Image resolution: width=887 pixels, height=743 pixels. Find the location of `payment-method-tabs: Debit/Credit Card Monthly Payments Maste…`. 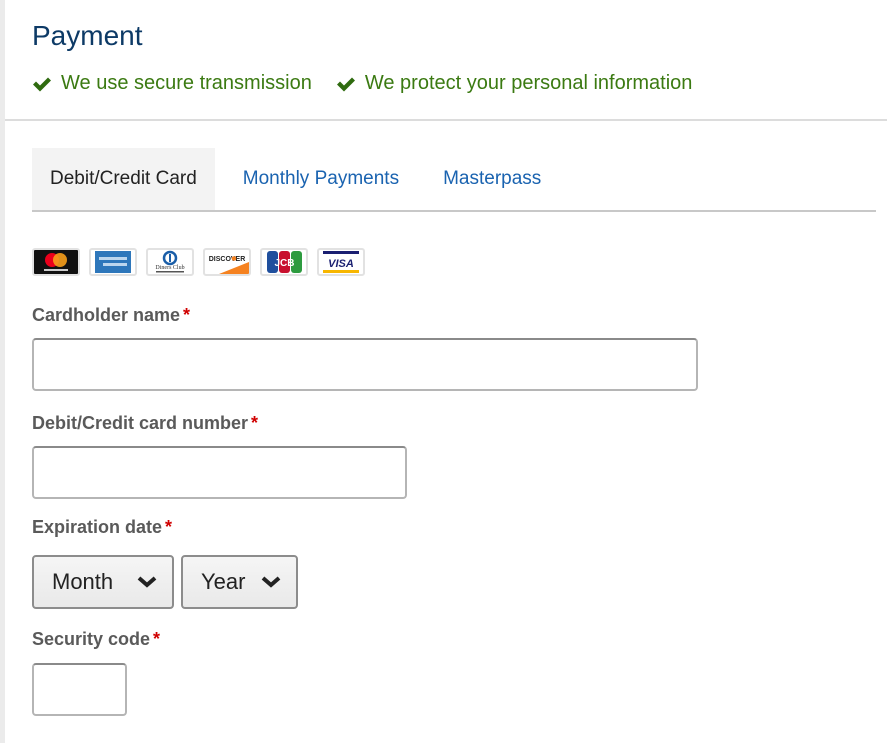

payment-method-tabs: Debit/Credit Card Monthly Payments Maste… is located at coordinates (454, 180).